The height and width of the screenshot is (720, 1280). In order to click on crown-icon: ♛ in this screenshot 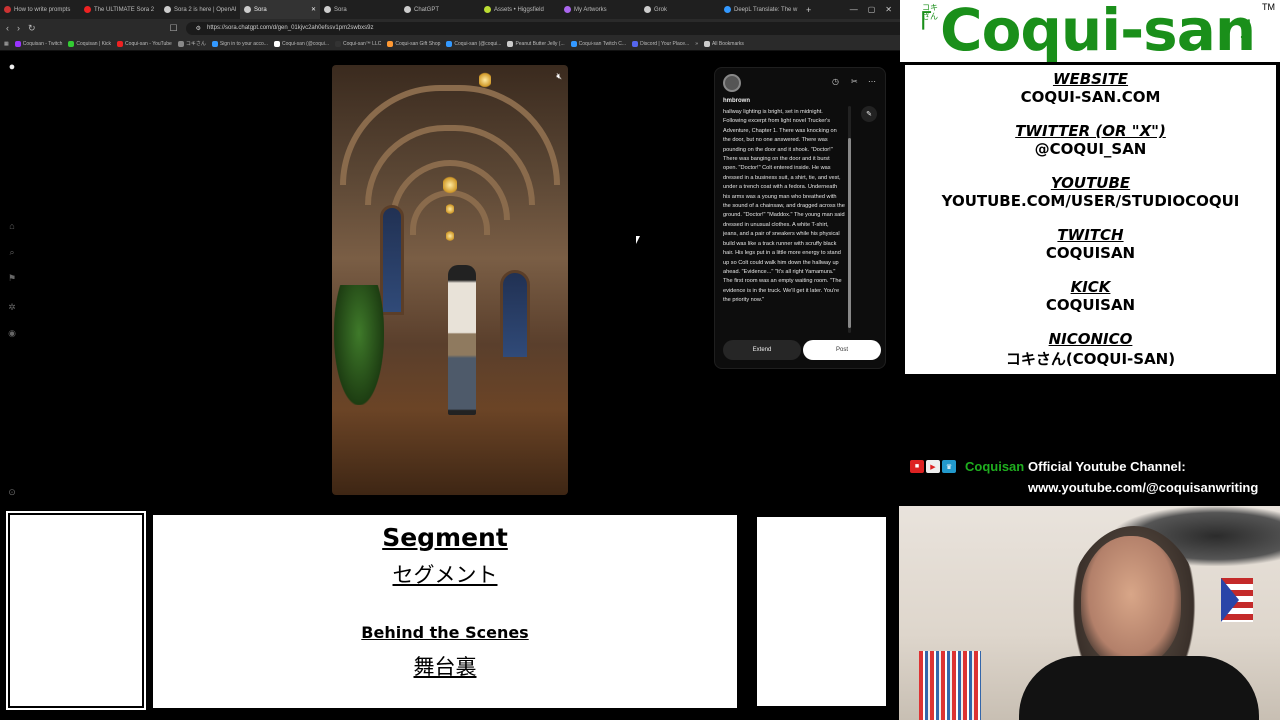, I will do `click(949, 466)`.